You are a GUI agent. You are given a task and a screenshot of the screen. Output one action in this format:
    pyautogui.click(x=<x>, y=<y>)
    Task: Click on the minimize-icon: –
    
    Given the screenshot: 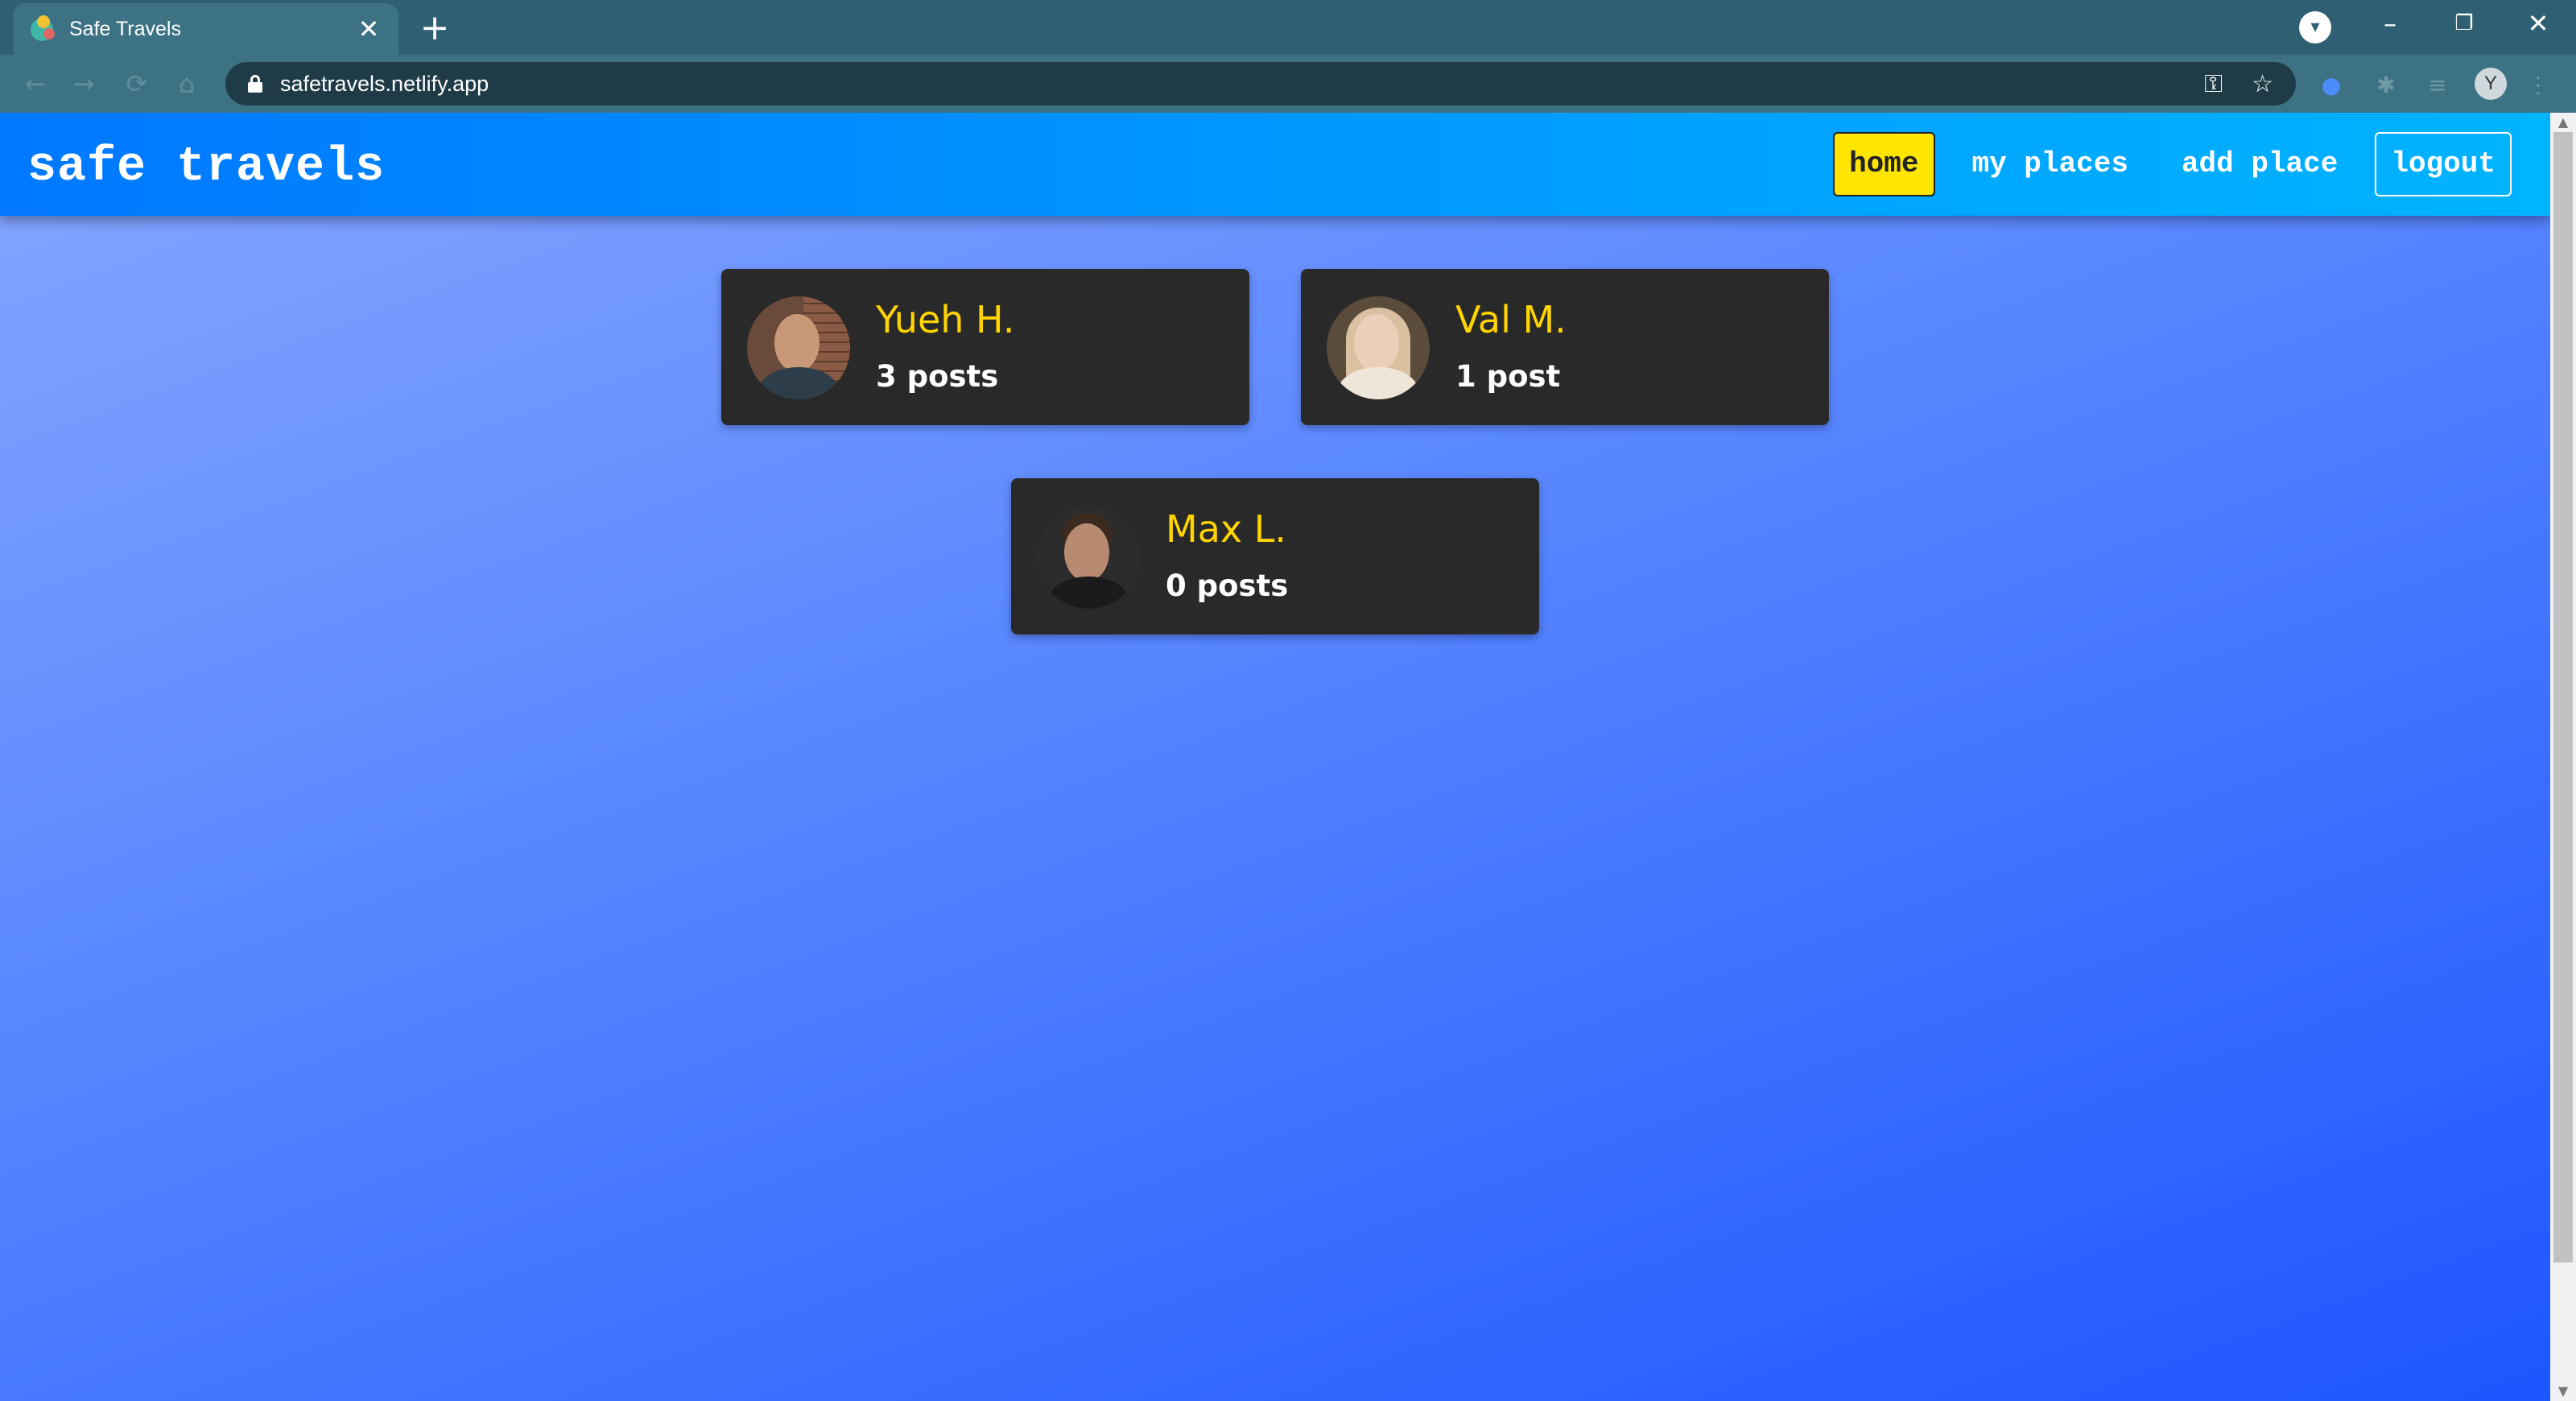 What is the action you would take?
    pyautogui.click(x=2390, y=25)
    